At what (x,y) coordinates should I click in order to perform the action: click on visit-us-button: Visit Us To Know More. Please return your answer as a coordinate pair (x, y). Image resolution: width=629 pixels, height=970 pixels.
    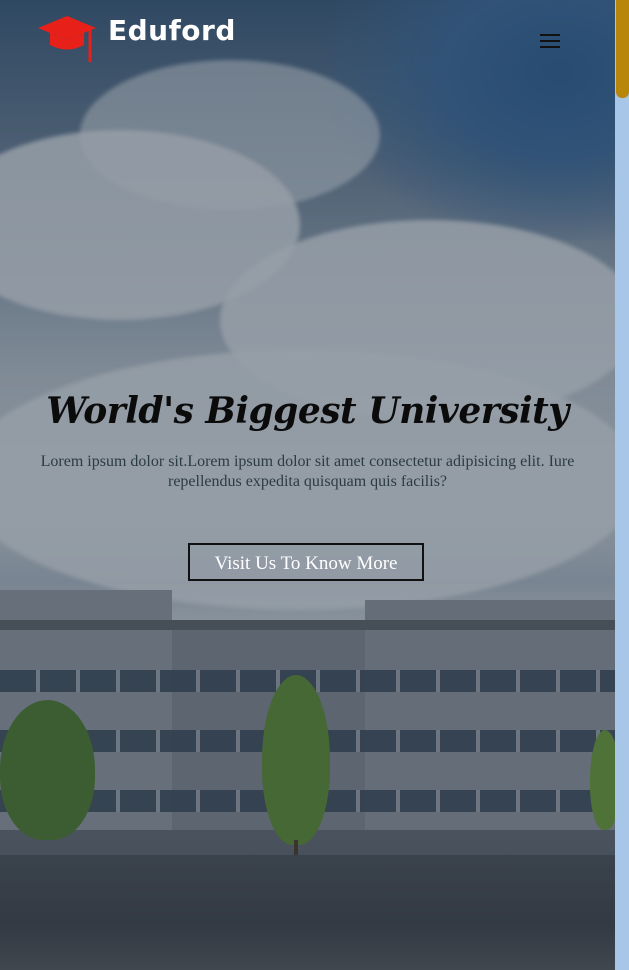
    Looking at the image, I should click on (306, 562).